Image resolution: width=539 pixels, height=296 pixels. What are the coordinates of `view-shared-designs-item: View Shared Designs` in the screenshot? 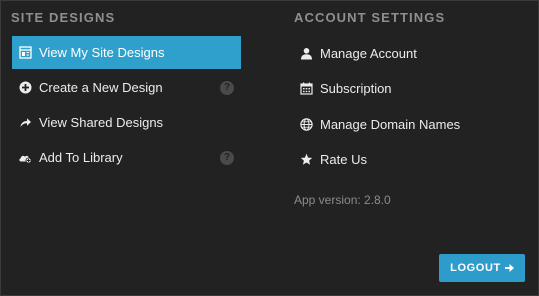 It's located at (126, 122).